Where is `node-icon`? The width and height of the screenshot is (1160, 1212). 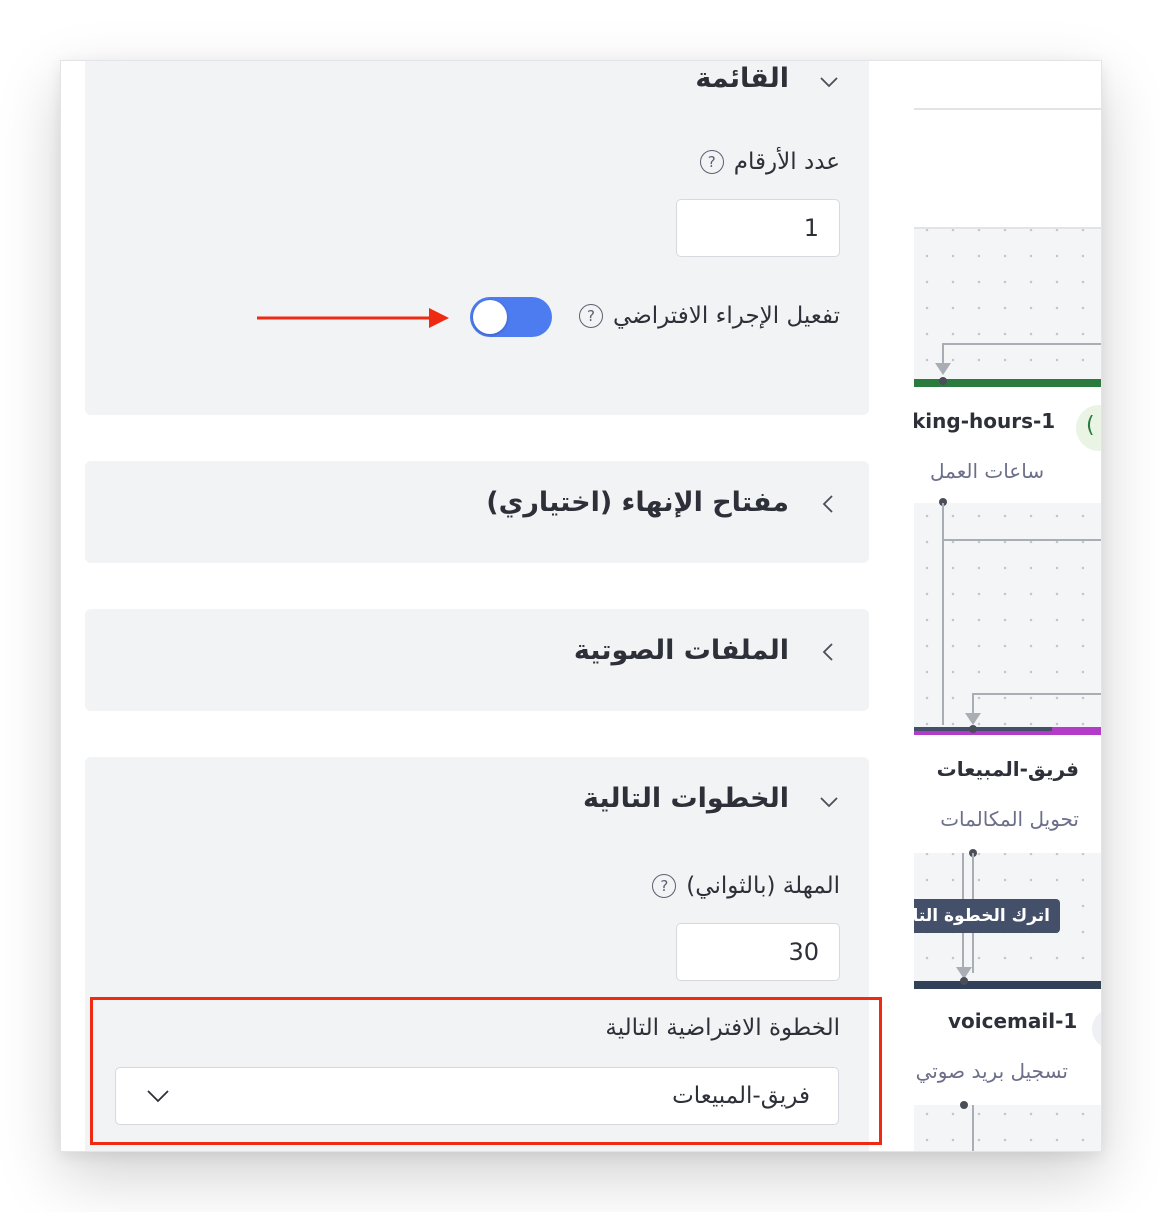 node-icon is located at coordinates (1096, 1029).